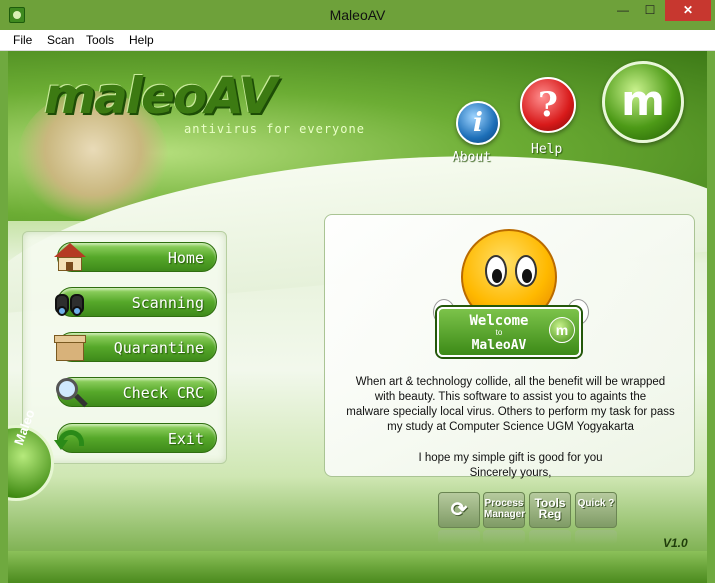 This screenshot has height=583, width=715. I want to click on about-button: i, so click(478, 123).